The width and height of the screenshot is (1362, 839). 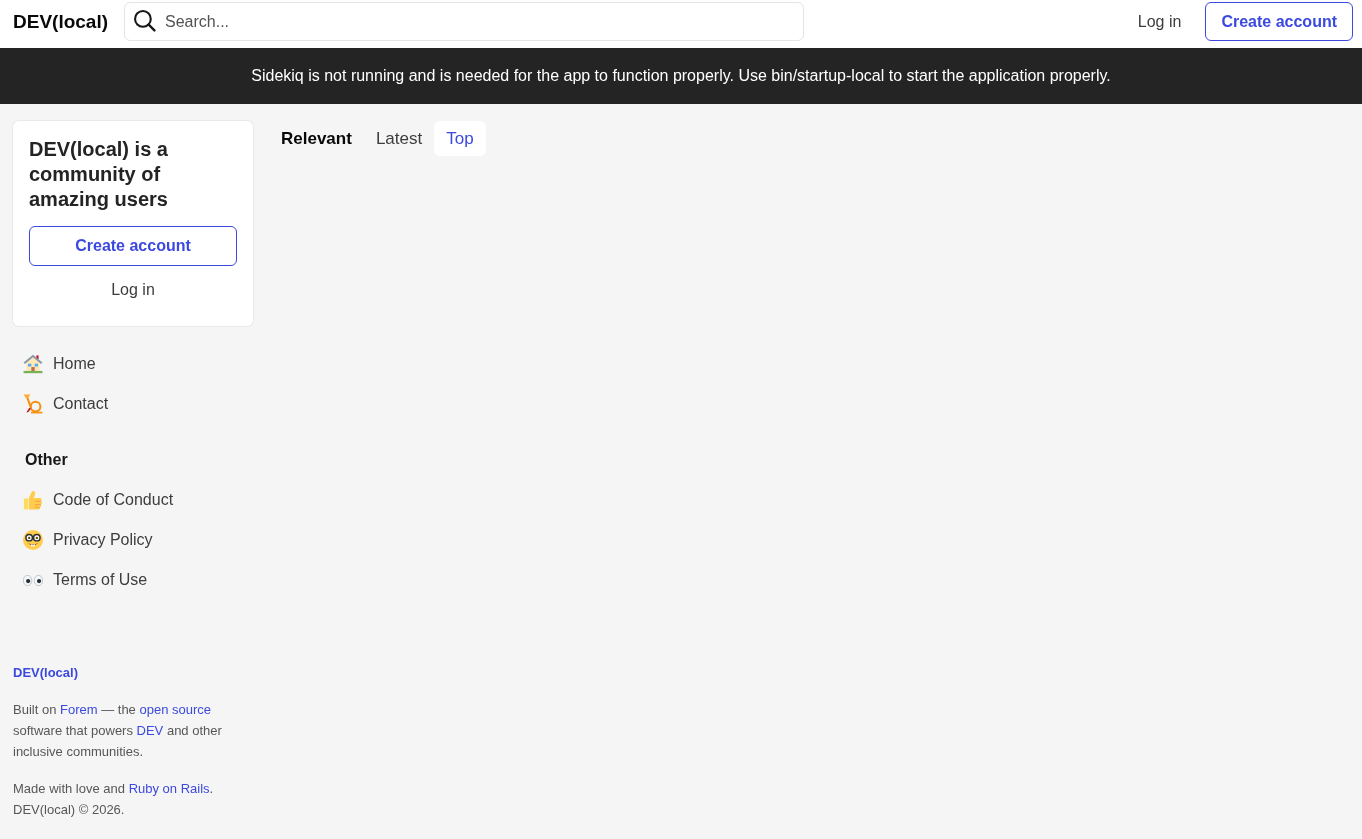 I want to click on card-heading: DEV(local) is a community of amazing users, so click(x=99, y=174).